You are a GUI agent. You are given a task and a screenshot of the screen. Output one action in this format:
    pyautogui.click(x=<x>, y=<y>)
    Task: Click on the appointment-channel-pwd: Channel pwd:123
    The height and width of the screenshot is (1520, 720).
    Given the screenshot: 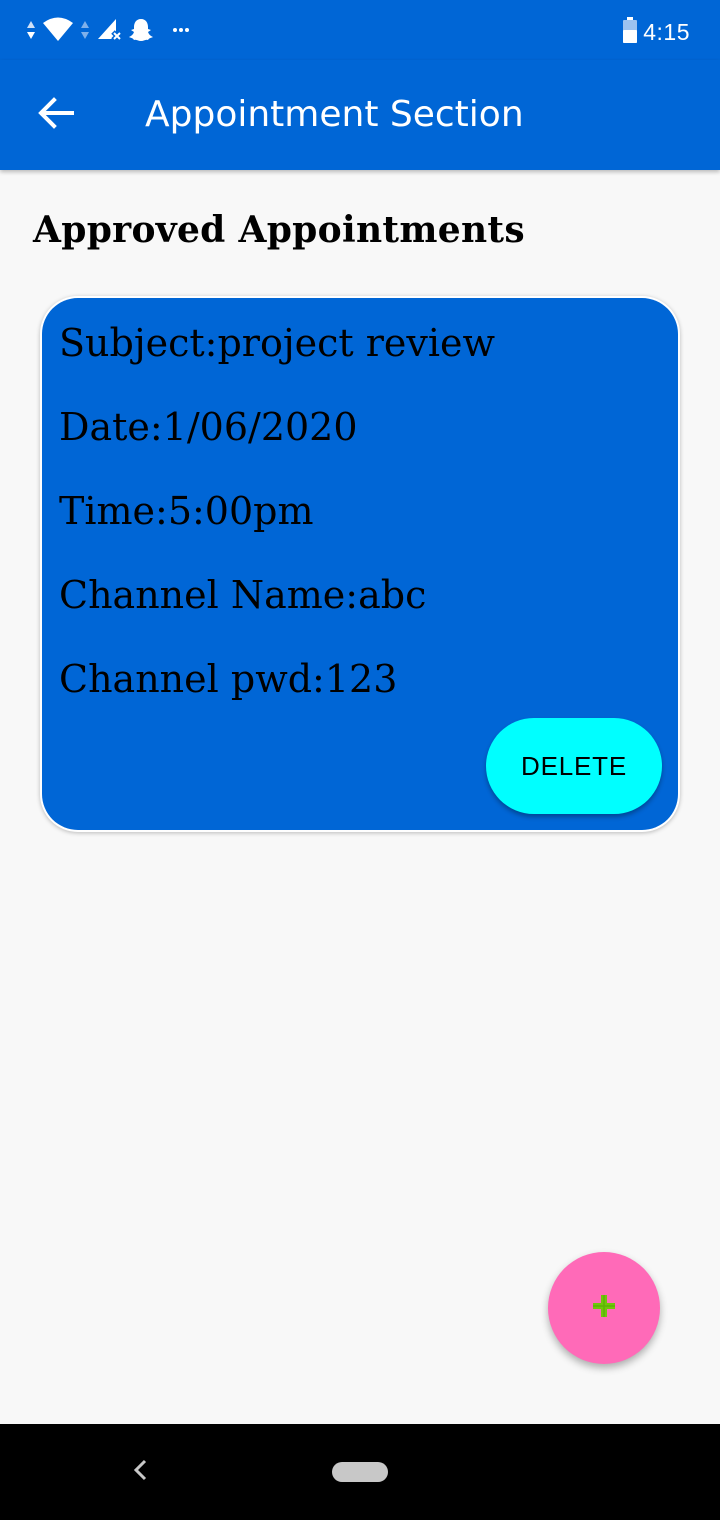 What is the action you would take?
    pyautogui.click(x=228, y=679)
    